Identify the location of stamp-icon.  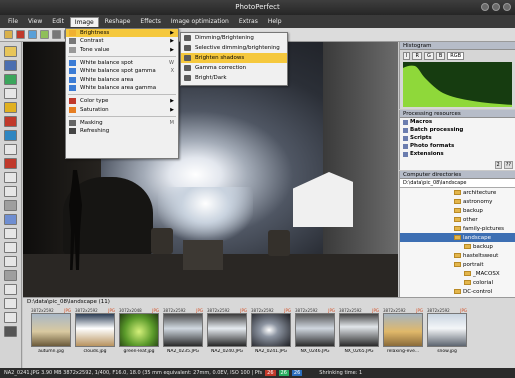
(10, 289).